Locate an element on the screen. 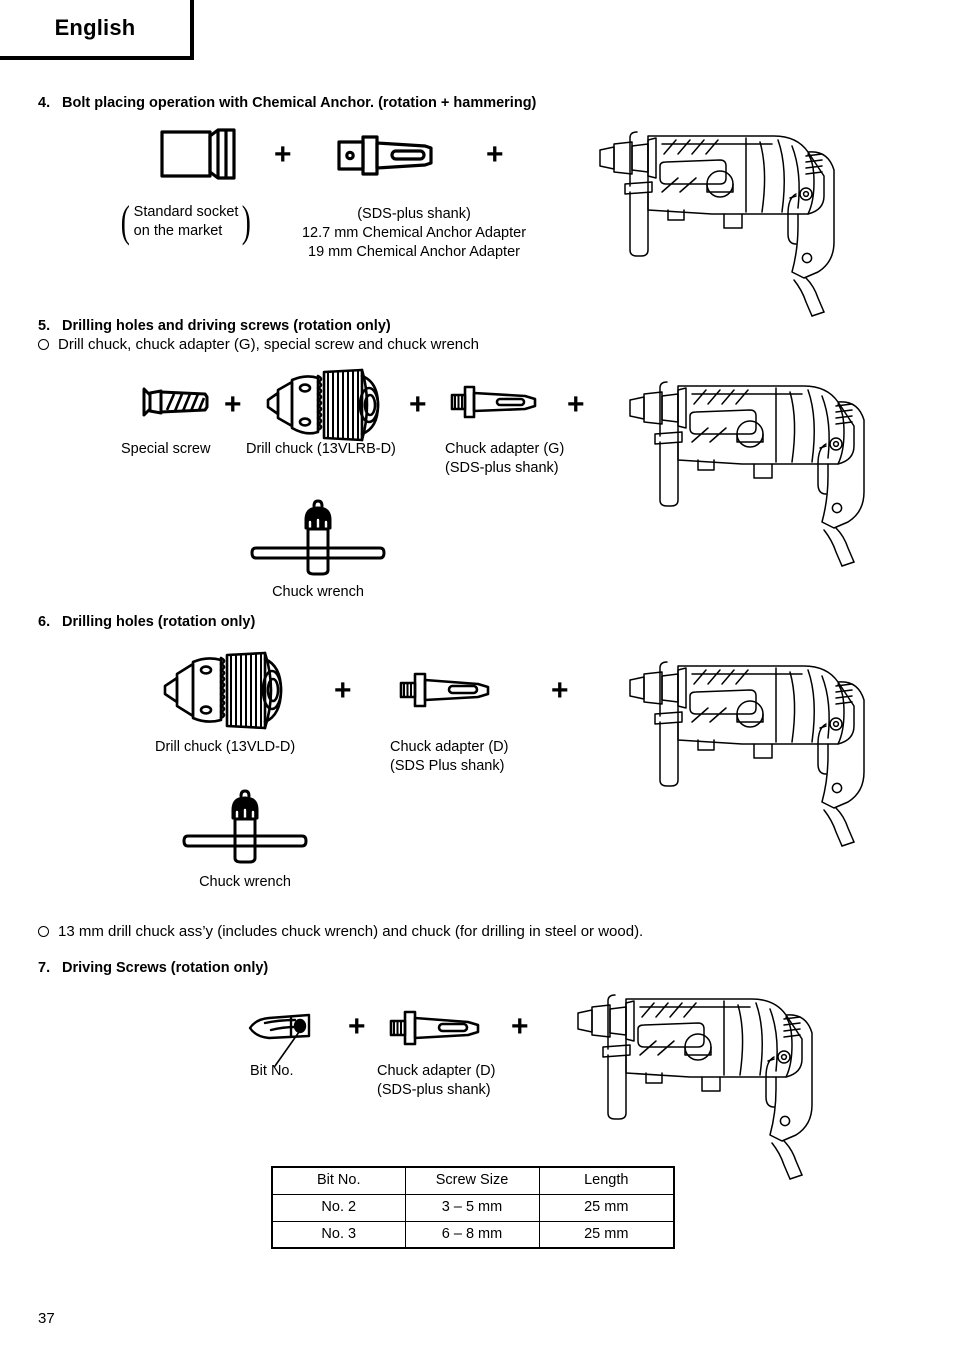  chemical-anchor-adapter-illustration is located at coordinates (392, 156).